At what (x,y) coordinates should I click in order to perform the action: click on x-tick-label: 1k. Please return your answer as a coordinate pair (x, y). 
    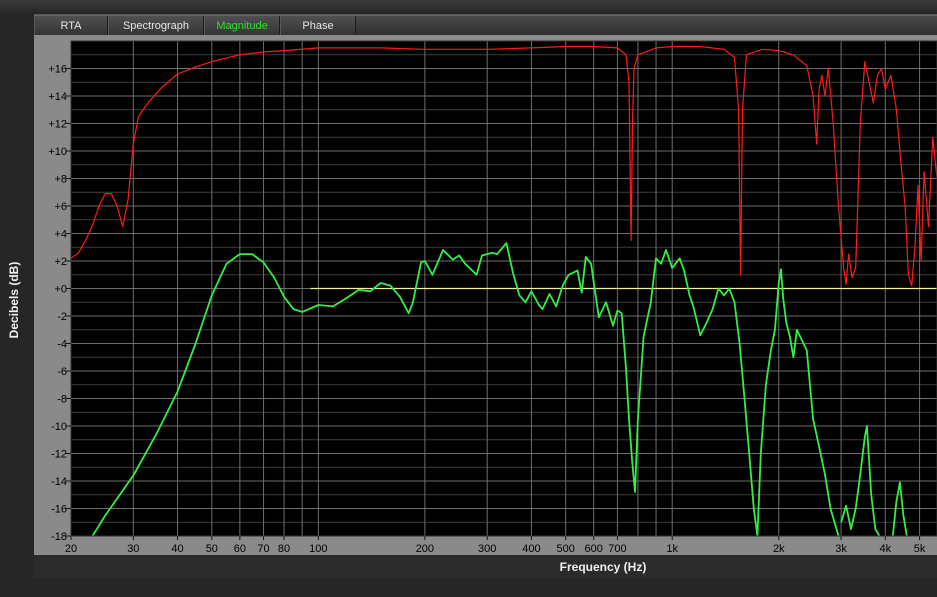
    Looking at the image, I should click on (672, 549).